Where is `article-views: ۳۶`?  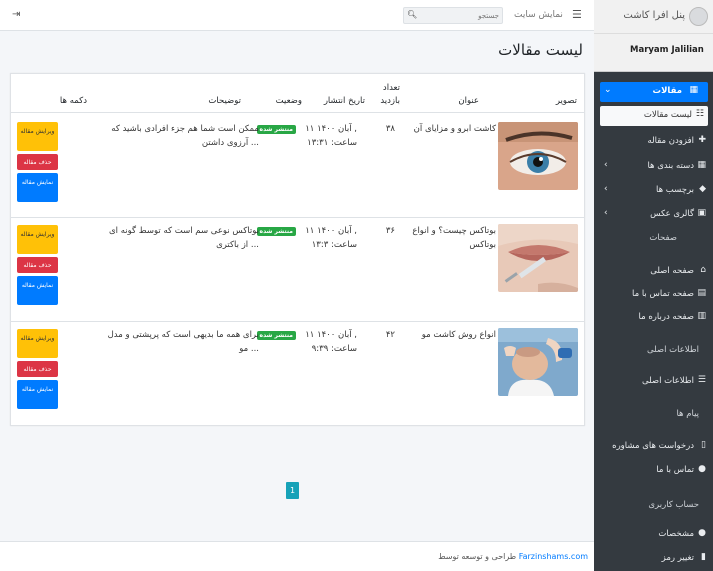 article-views: ۳۶ is located at coordinates (390, 231).